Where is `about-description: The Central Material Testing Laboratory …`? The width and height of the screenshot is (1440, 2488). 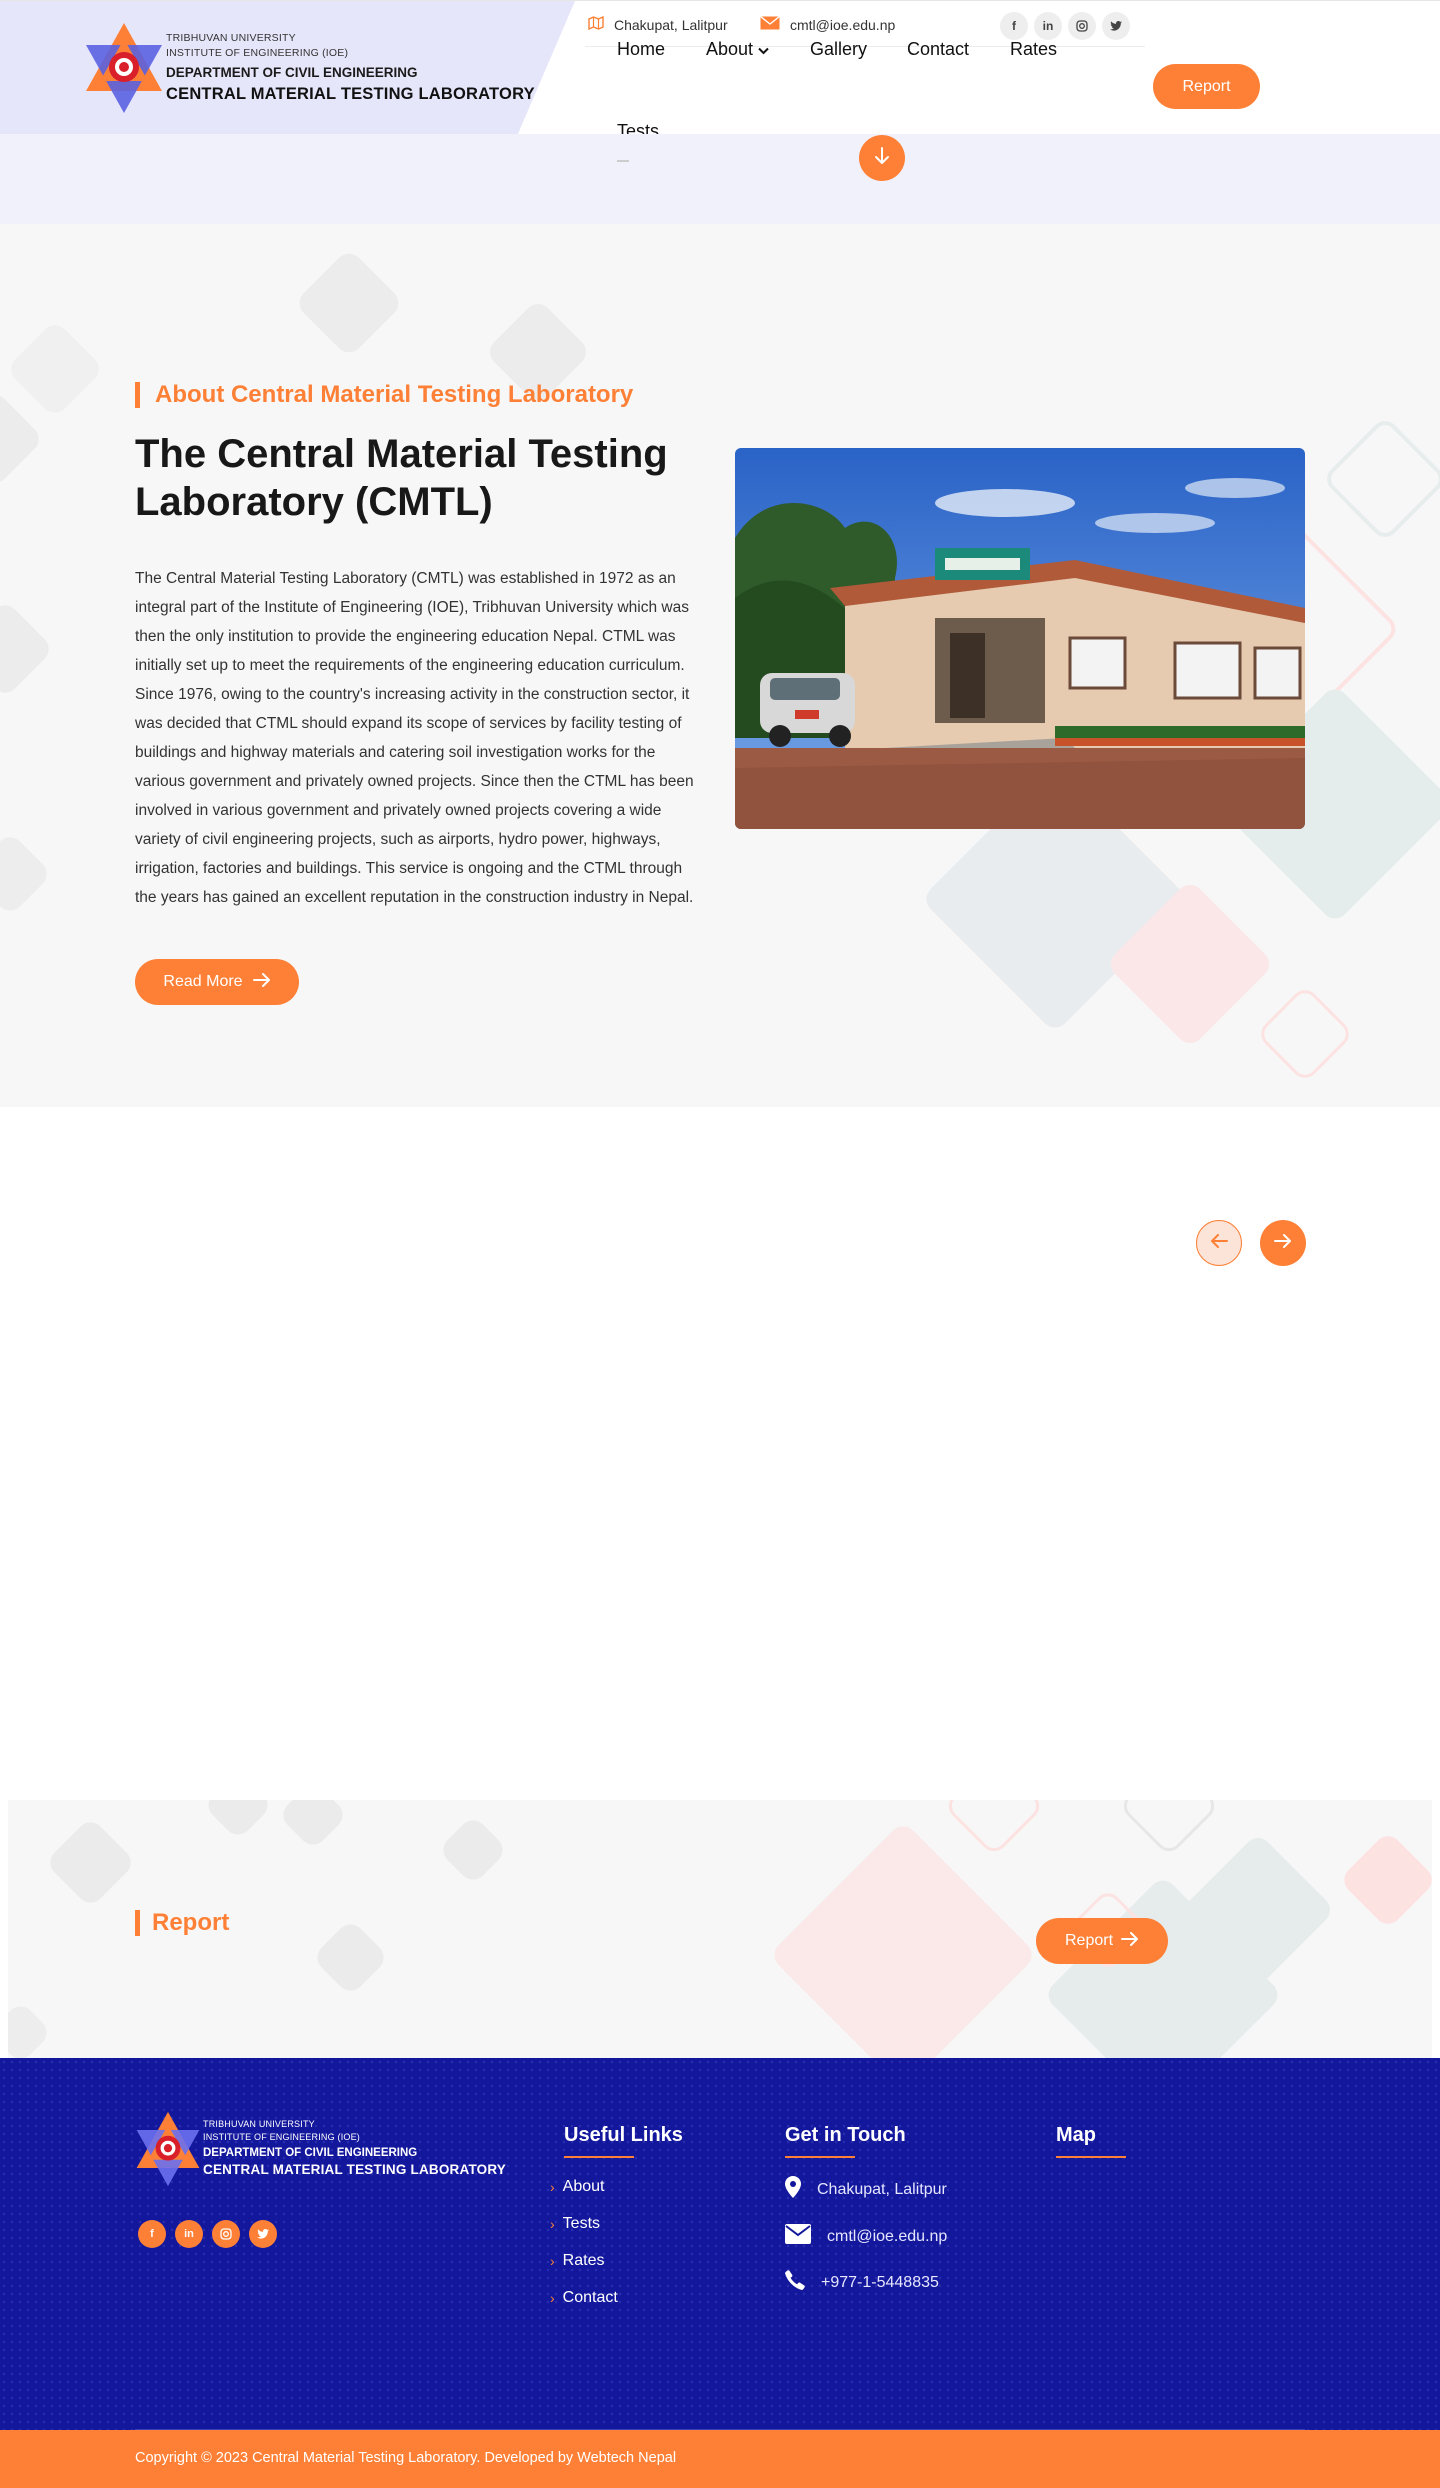
about-description: The Central Material Testing Laboratory … is located at coordinates (414, 738).